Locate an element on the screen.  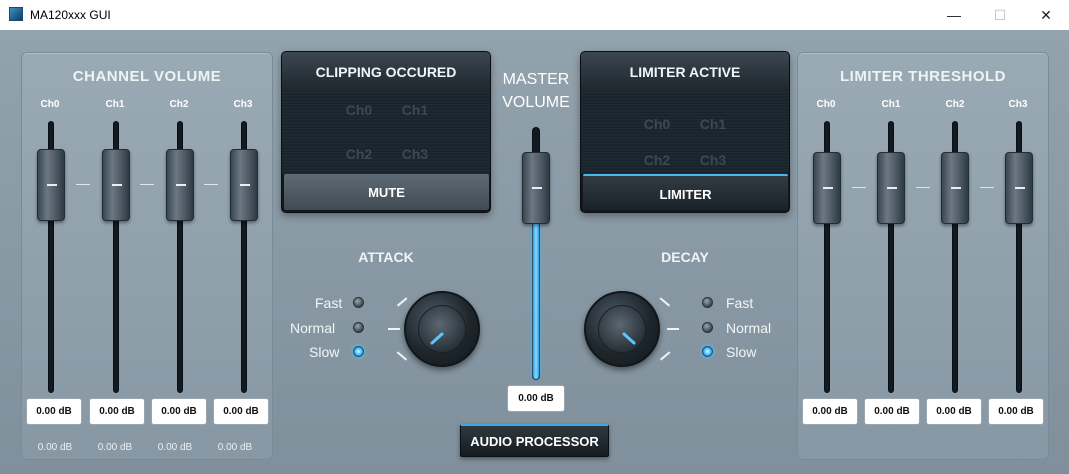
decay-normal-radio is located at coordinates (707, 327).